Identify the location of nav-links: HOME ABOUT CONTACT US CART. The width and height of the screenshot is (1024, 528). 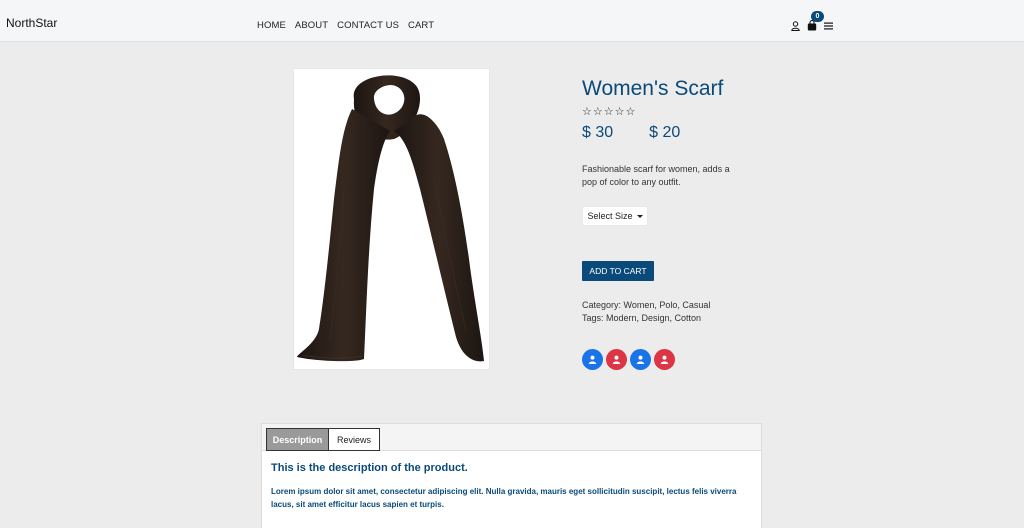
(345, 25).